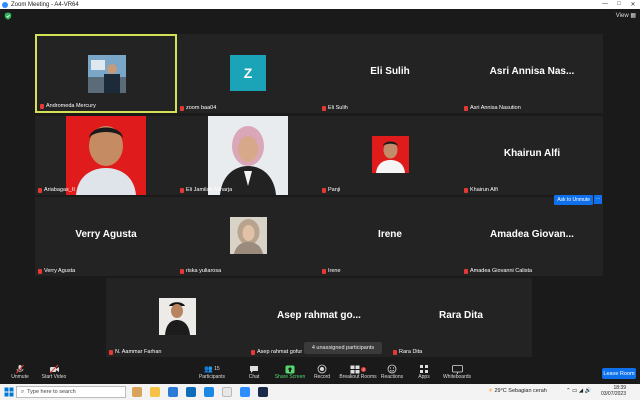  Describe the element at coordinates (290, 369) in the screenshot. I see `share-screen-icon` at that location.